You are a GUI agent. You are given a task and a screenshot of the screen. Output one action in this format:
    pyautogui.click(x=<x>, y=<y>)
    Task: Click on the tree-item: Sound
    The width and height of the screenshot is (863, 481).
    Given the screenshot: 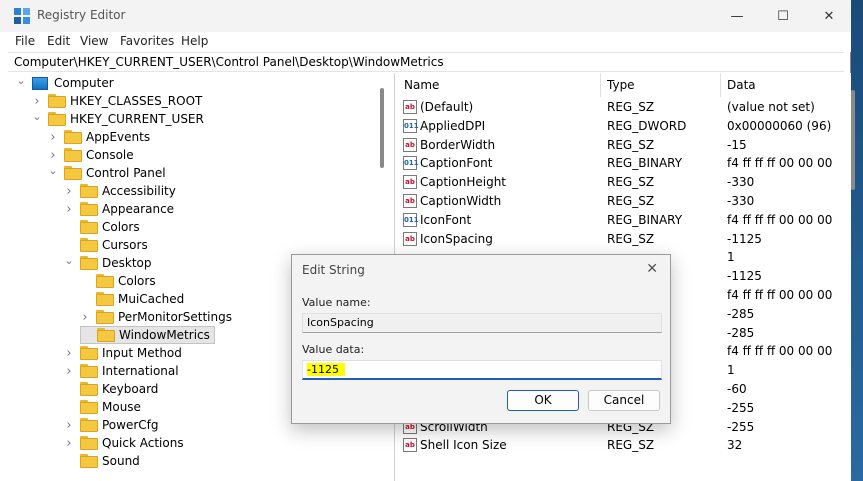 What is the action you would take?
    pyautogui.click(x=102, y=461)
    